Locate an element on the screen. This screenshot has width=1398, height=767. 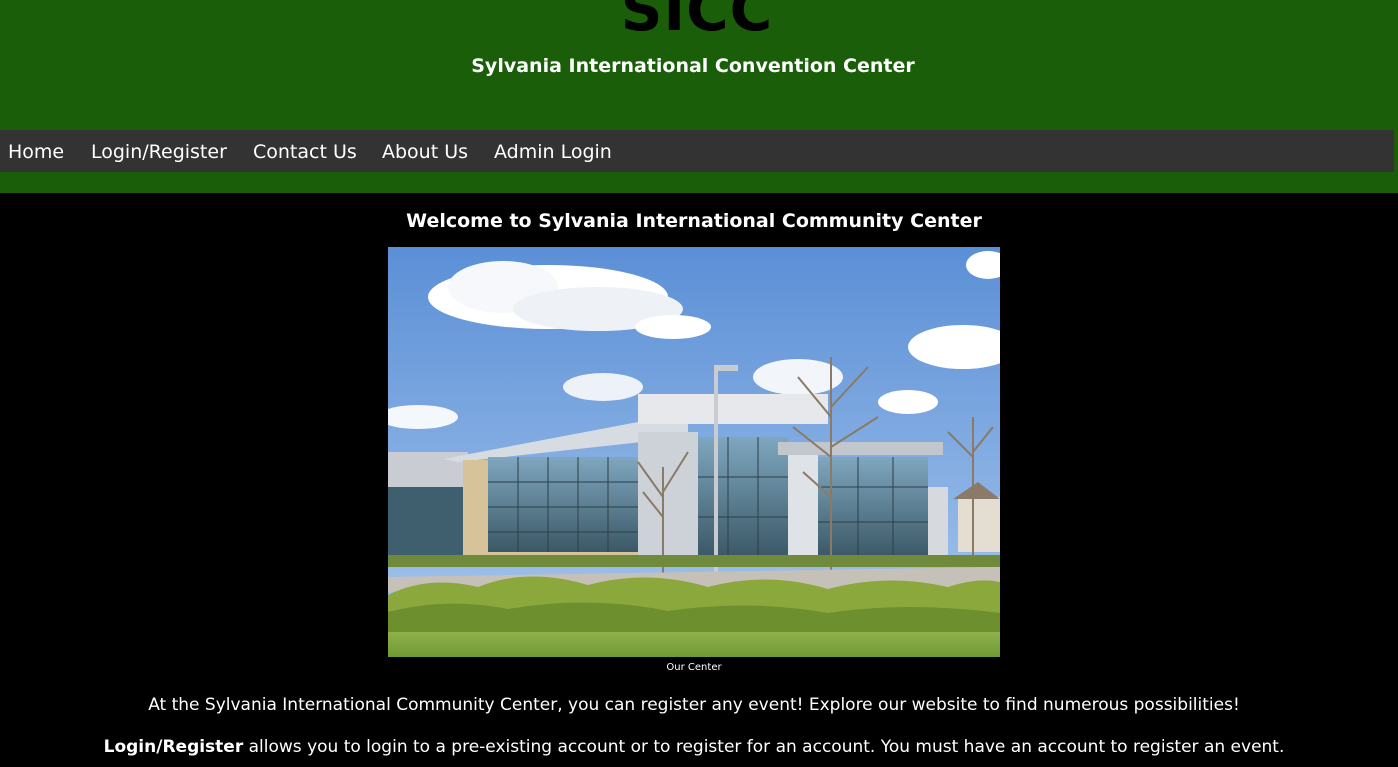
login-register-label: Login/Register is located at coordinates (173, 747).